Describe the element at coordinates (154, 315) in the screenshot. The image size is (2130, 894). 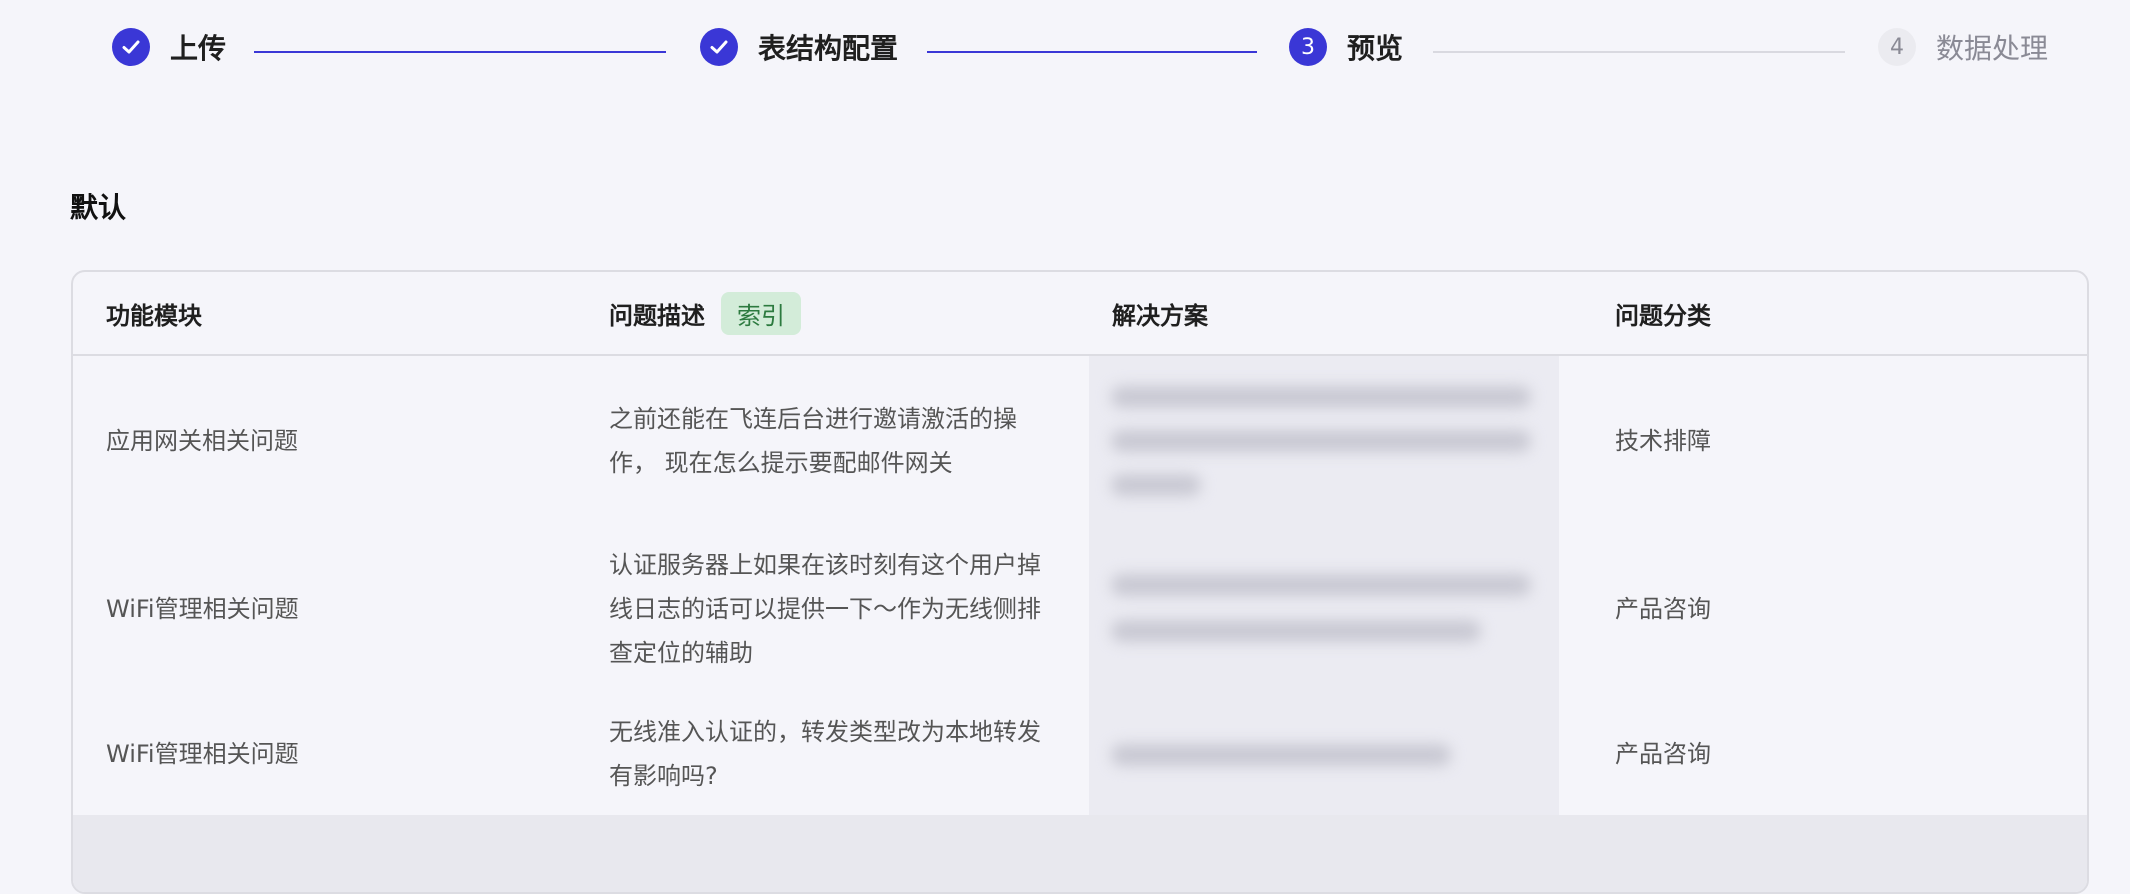
I see `column-header-module: 功能模块` at that location.